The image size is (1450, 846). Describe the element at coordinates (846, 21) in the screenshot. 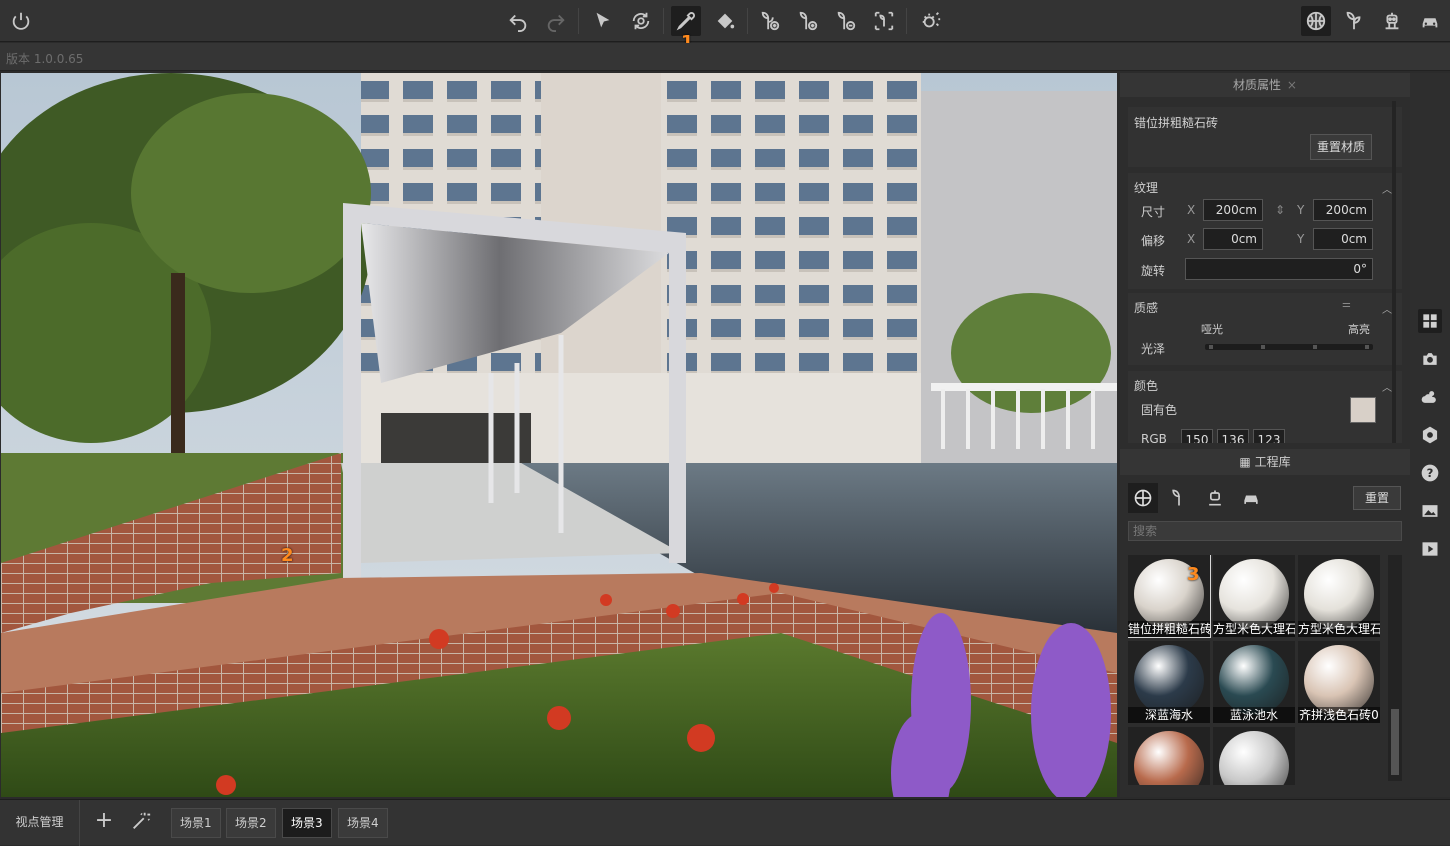

I see `plant-remove-icon` at that location.